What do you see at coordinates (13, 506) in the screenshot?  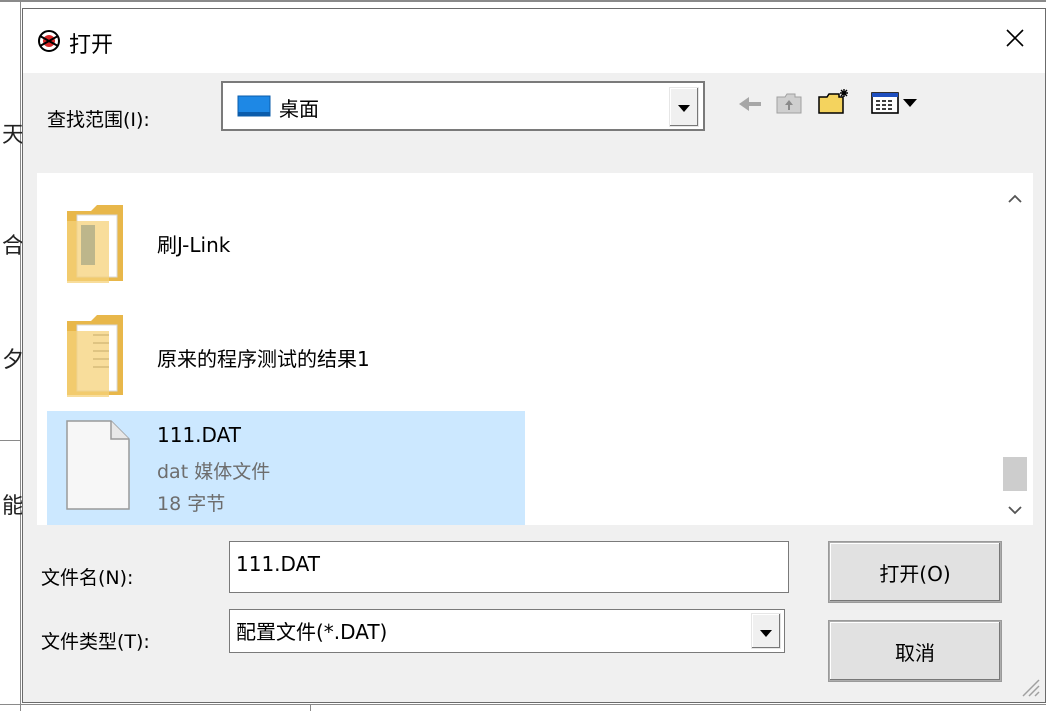 I see `background-text: 能` at bounding box center [13, 506].